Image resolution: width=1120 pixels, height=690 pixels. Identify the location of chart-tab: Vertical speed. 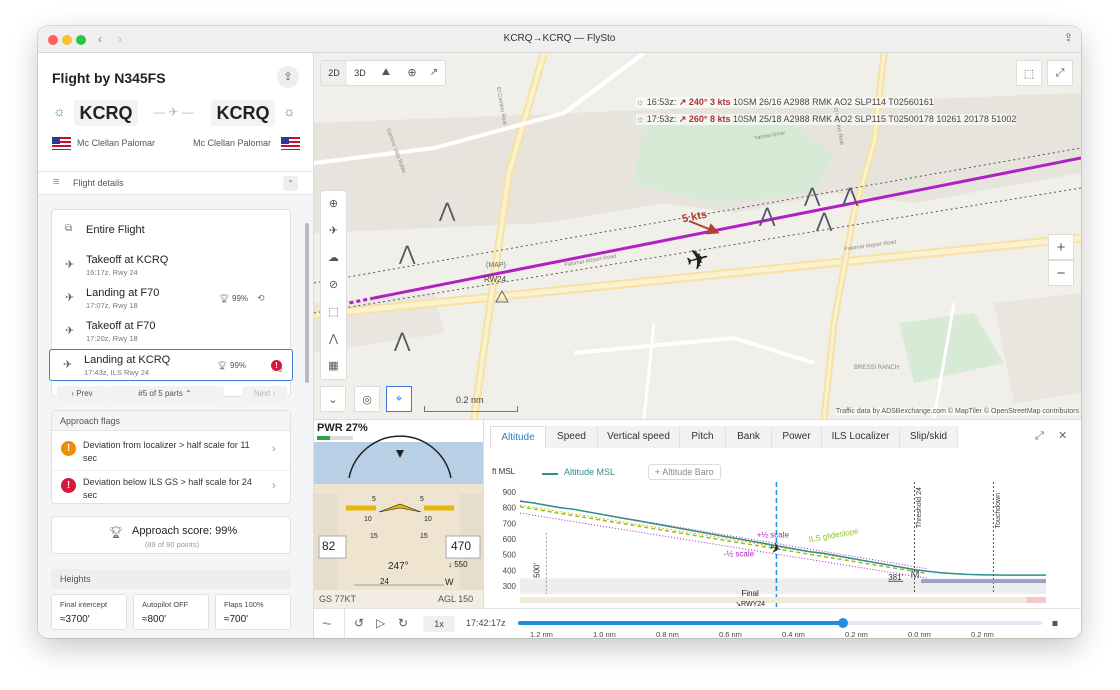
(639, 437).